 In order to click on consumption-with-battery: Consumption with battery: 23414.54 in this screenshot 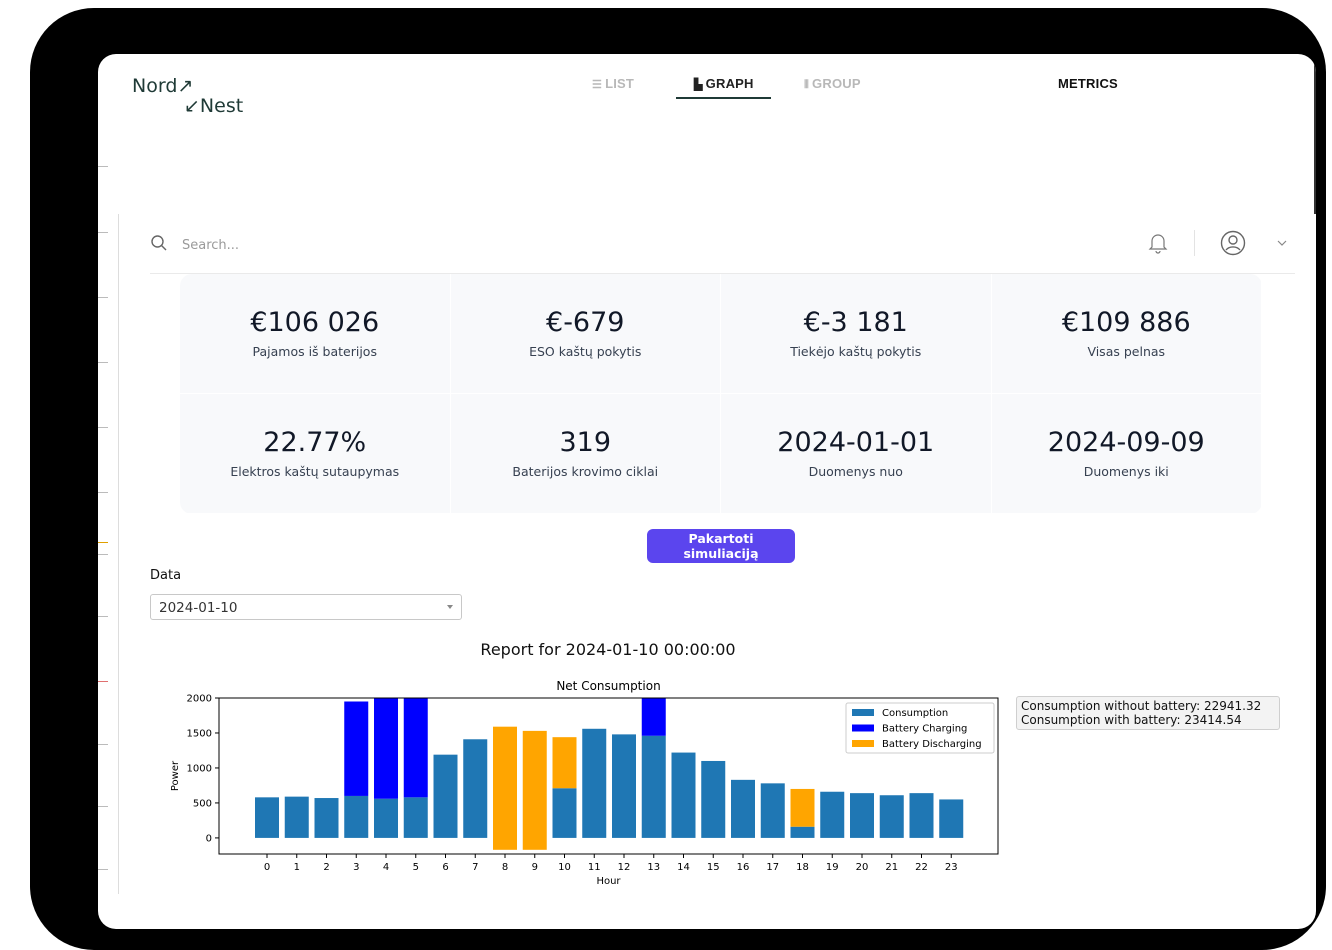, I will do `click(1131, 720)`.